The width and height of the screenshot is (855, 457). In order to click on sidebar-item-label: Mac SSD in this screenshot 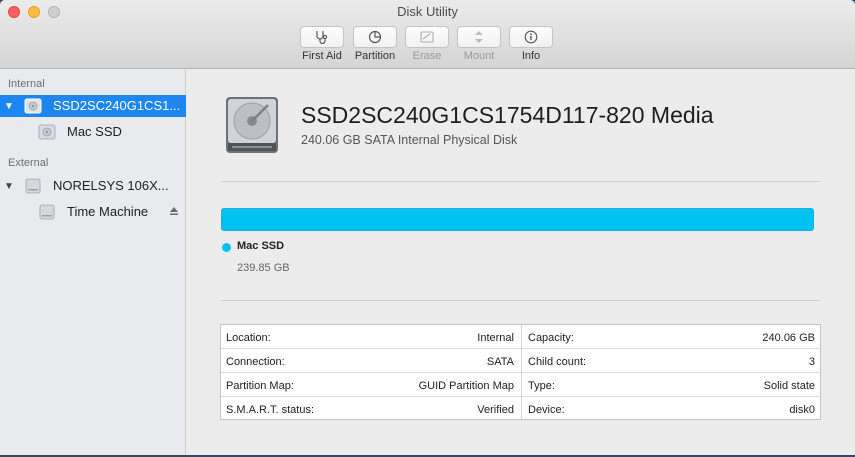, I will do `click(94, 131)`.